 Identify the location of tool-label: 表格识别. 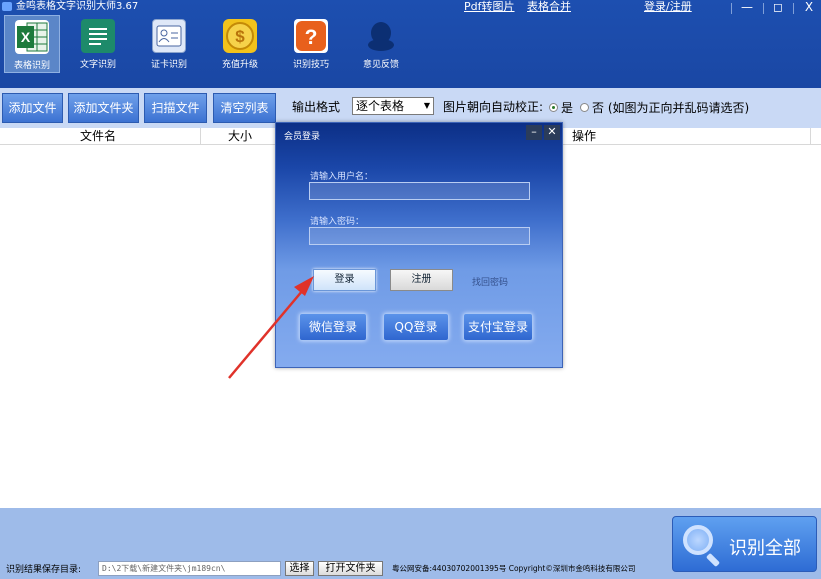
(31, 66).